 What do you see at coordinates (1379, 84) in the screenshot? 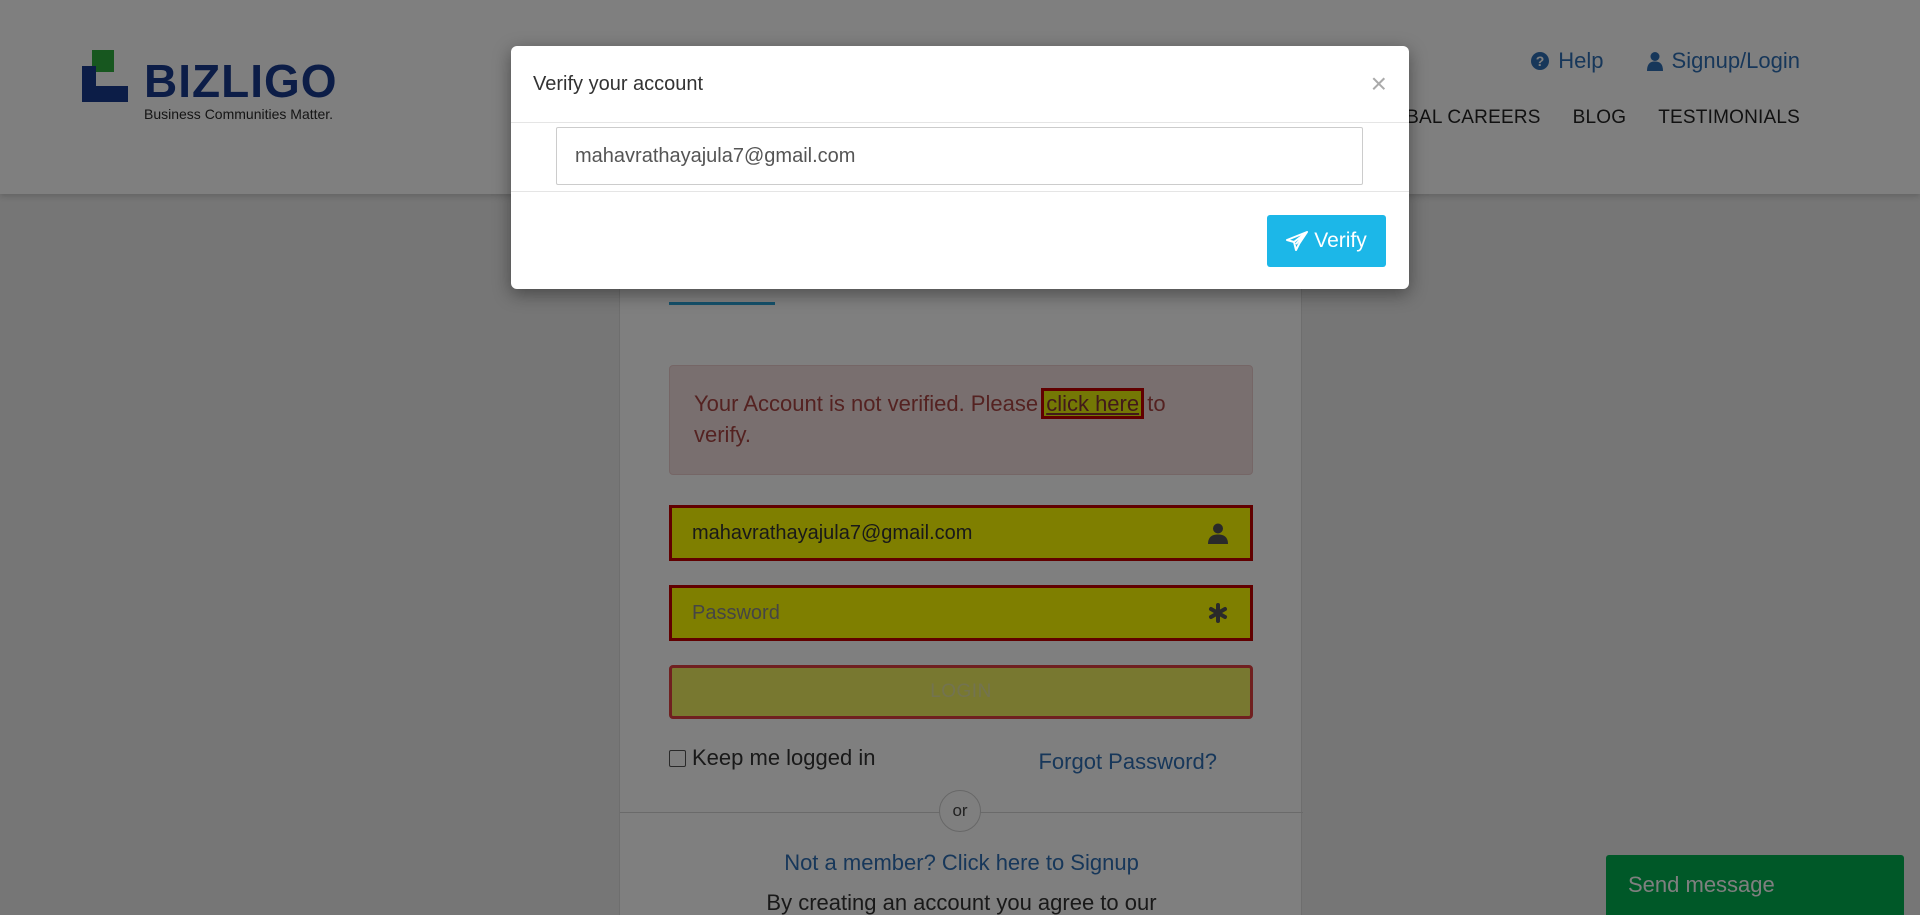
I see `close-icon: ×` at bounding box center [1379, 84].